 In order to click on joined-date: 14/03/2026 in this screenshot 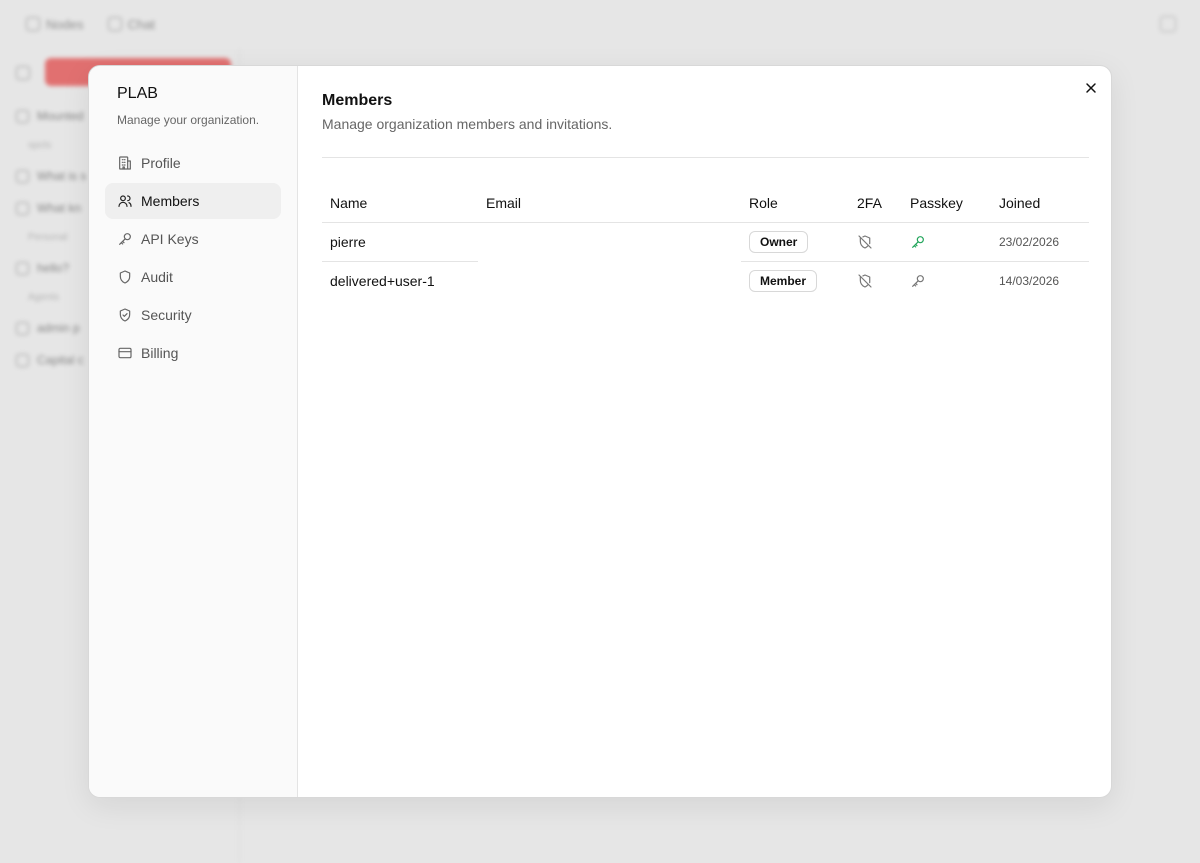, I will do `click(1029, 280)`.